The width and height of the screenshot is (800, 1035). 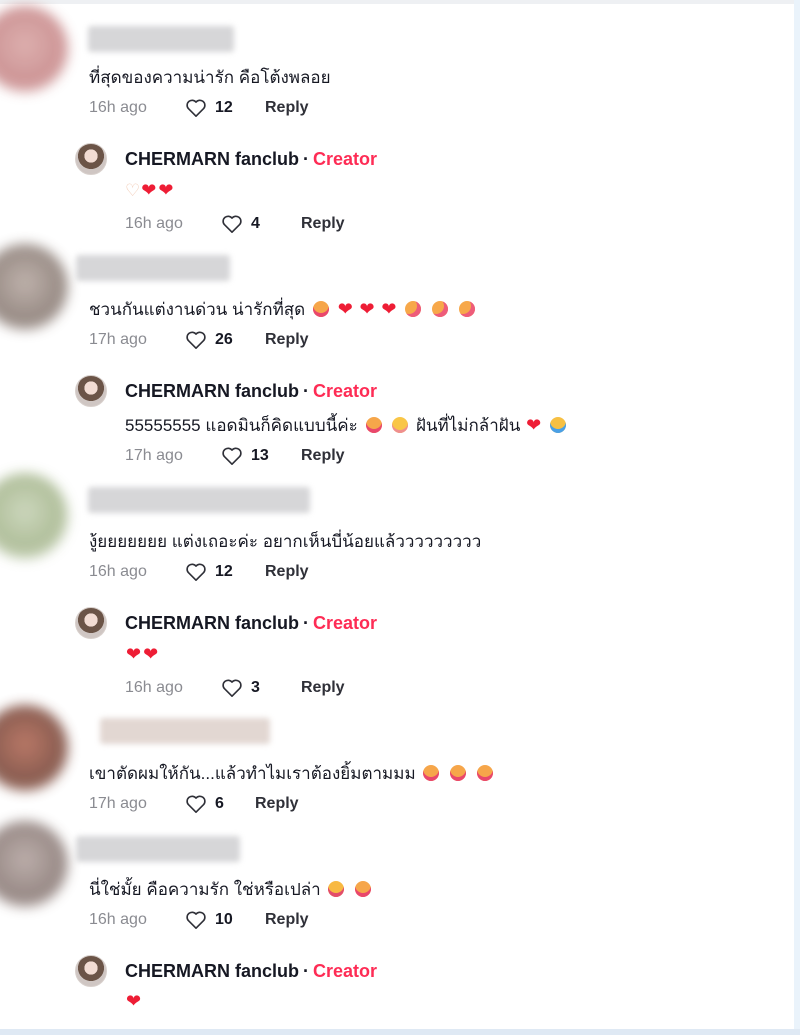 What do you see at coordinates (400, 1032) in the screenshot?
I see `bottom-border` at bounding box center [400, 1032].